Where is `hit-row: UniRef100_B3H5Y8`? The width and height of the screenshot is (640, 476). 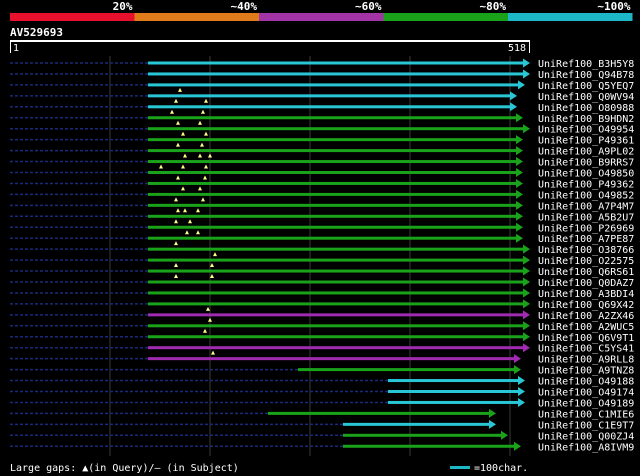 hit-row: UniRef100_B3H5Y8 is located at coordinates (322, 64).